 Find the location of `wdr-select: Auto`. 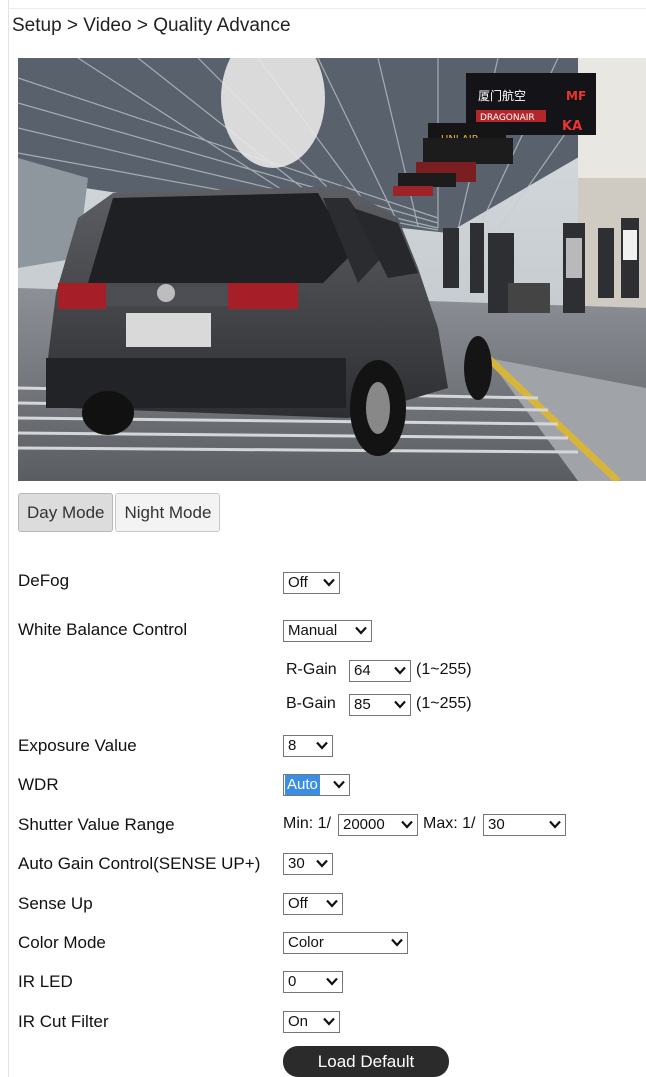

wdr-select: Auto is located at coordinates (316, 785).